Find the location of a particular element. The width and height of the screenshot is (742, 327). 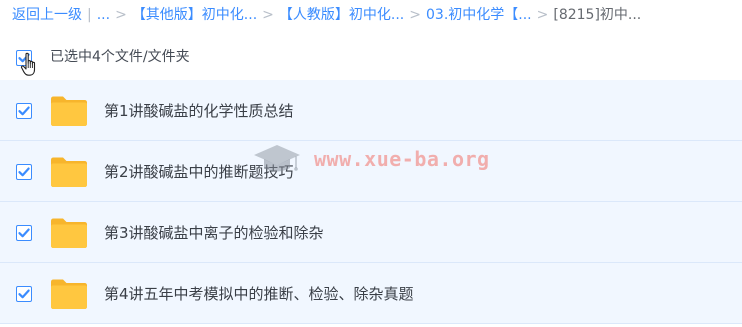

file-name: 第4讲五年中考模拟中的推断、检验、除杂真题 is located at coordinates (259, 294).